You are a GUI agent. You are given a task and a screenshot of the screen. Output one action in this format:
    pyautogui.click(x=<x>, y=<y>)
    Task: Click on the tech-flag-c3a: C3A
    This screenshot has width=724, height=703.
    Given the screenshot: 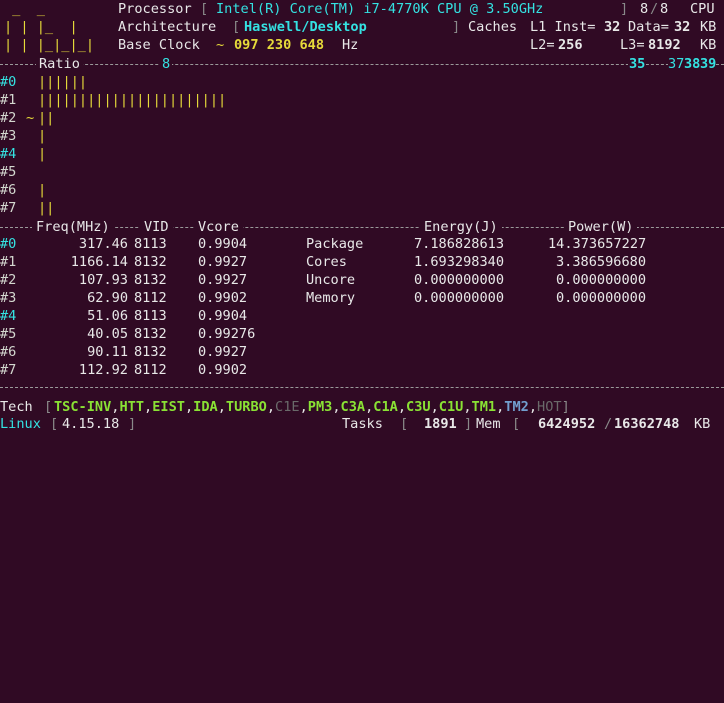 What is the action you would take?
    pyautogui.click(x=353, y=407)
    